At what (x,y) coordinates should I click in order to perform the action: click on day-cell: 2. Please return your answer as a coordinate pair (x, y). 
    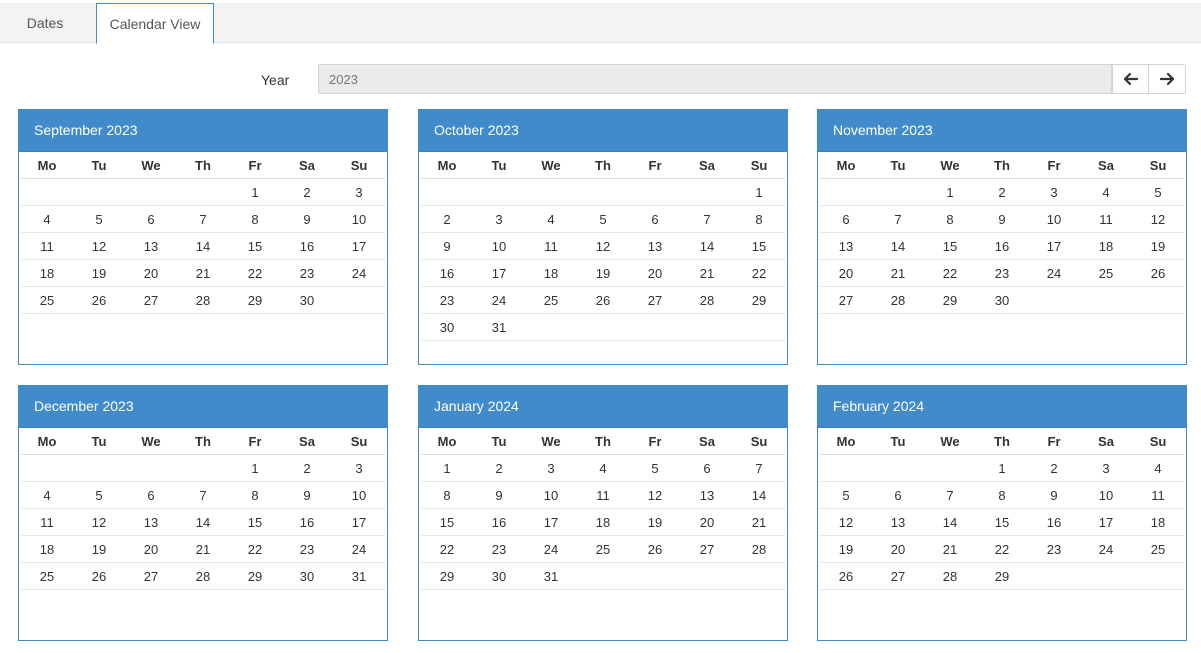
    Looking at the image, I should click on (447, 219).